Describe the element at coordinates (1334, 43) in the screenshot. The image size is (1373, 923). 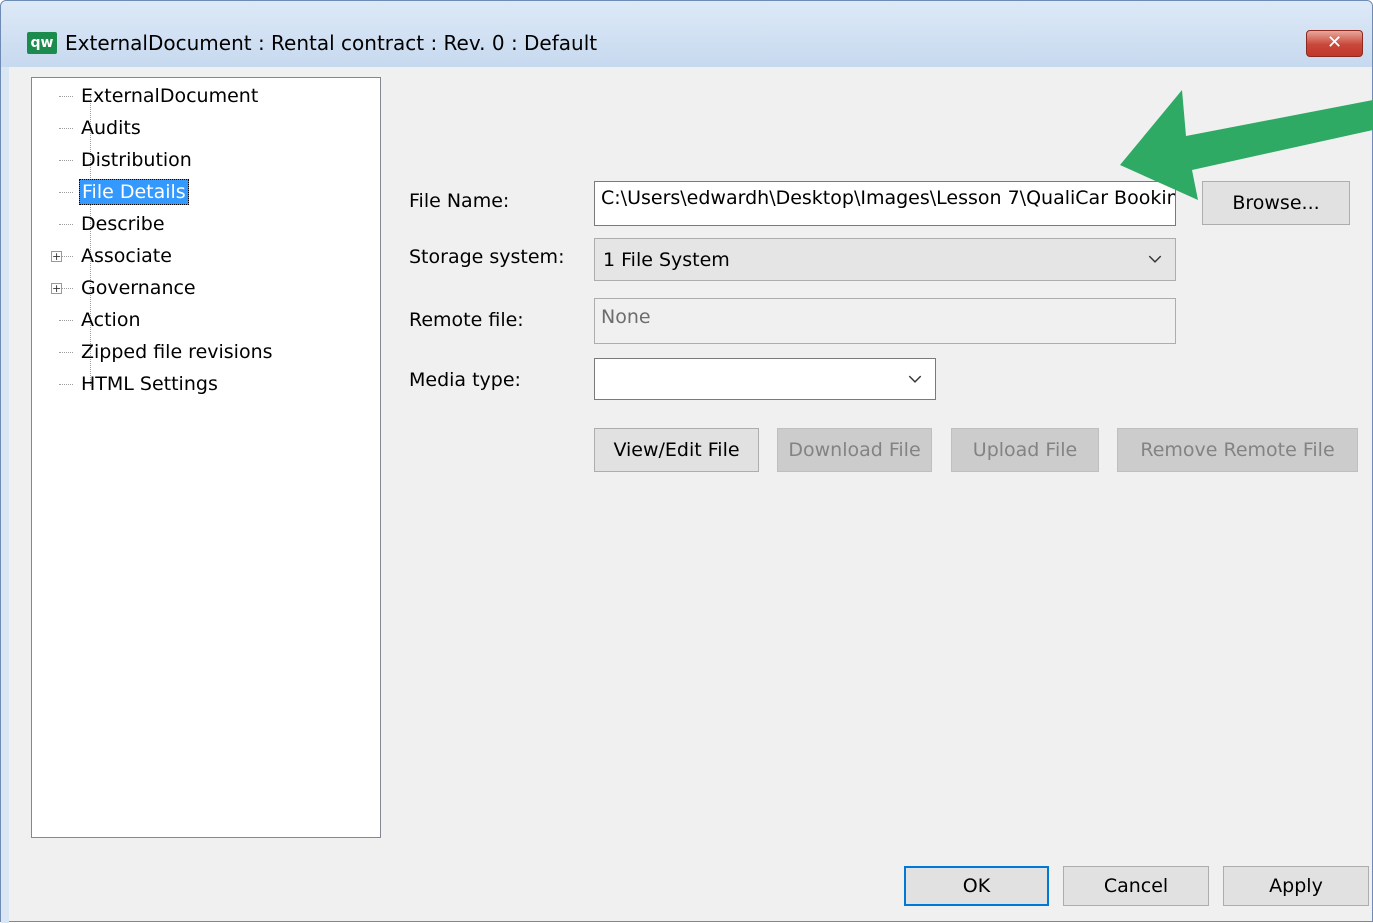
I see `close-button: ✕` at that location.